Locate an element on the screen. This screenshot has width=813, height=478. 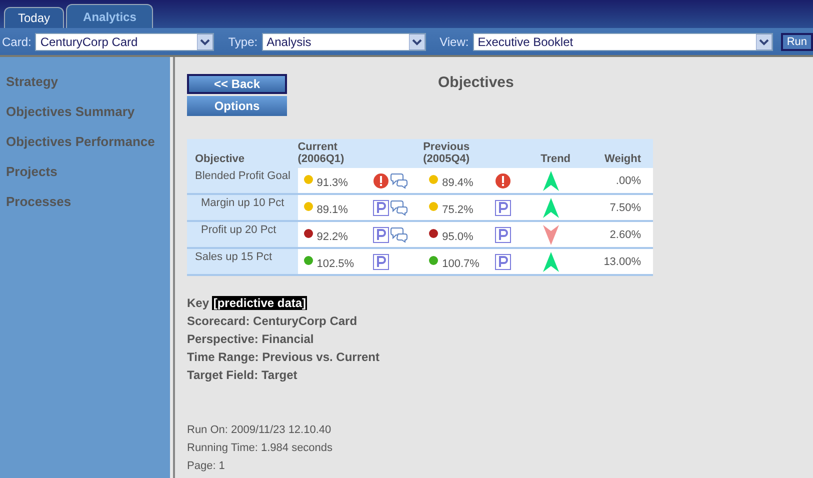
percent-value: 102.5% is located at coordinates (335, 264).